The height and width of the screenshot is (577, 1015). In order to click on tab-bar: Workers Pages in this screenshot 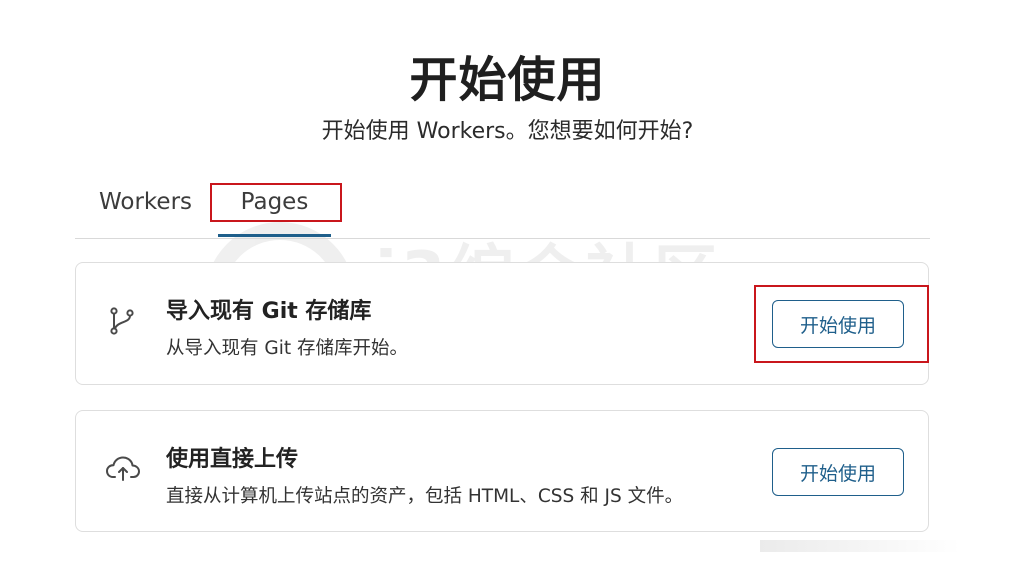, I will do `click(502, 209)`.